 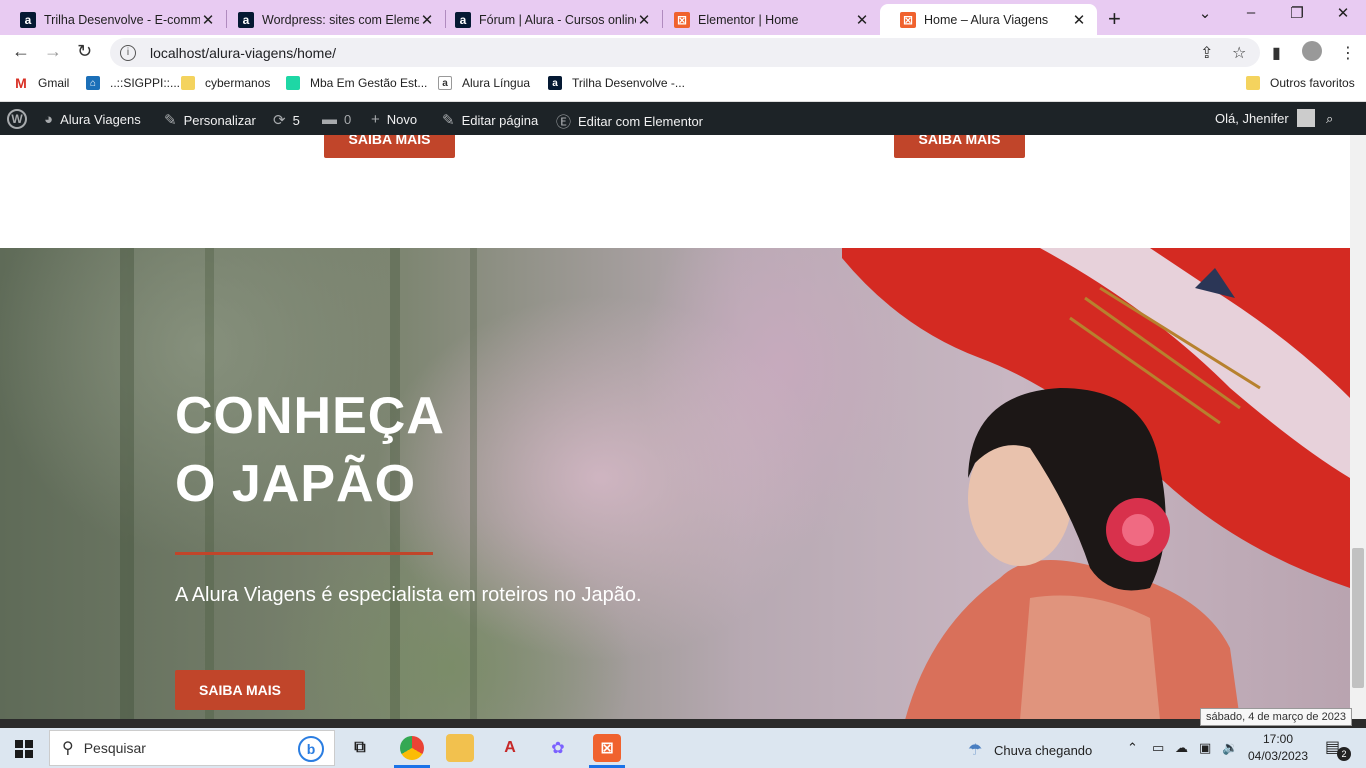 I want to click on side-panel-icon: ▮, so click(x=1276, y=53).